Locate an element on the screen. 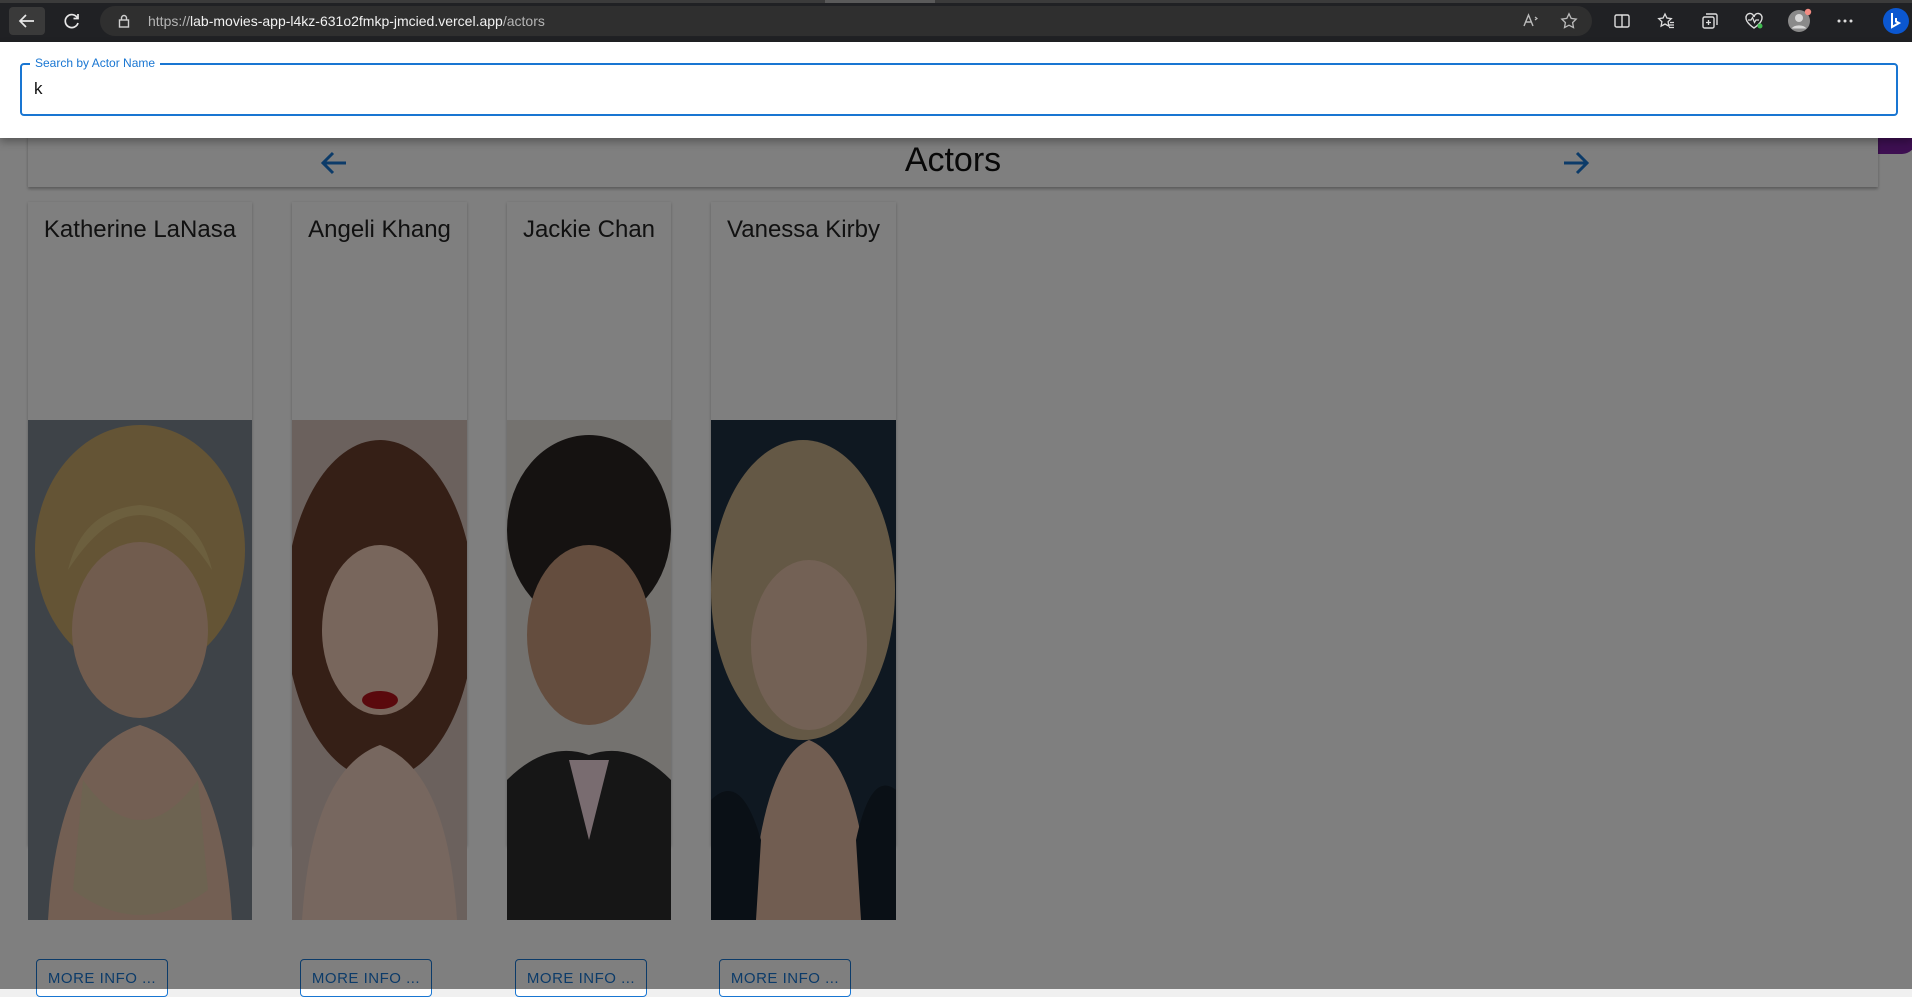 This screenshot has height=997, width=1912. split-screen-button is located at coordinates (1622, 21).